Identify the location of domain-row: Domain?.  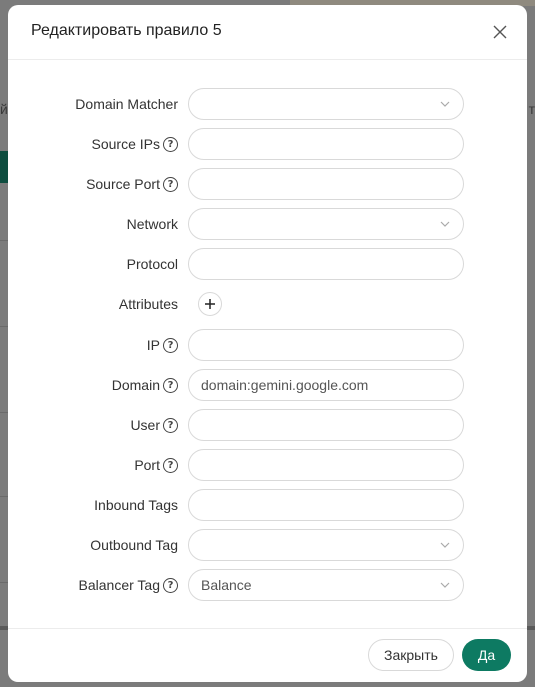
(267, 385).